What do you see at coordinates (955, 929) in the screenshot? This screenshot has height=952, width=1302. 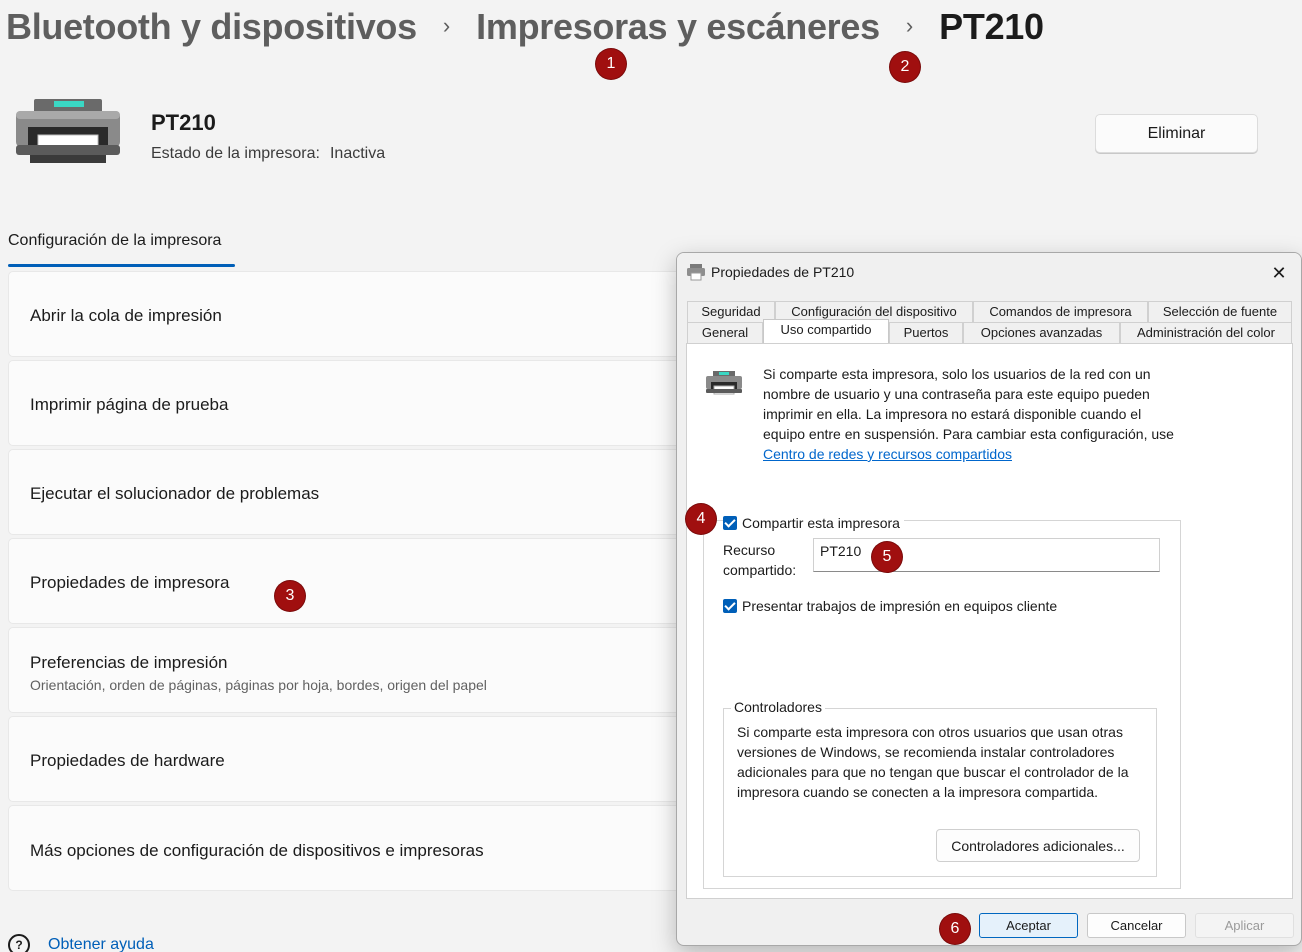 I see `annotation-marker: 6` at bounding box center [955, 929].